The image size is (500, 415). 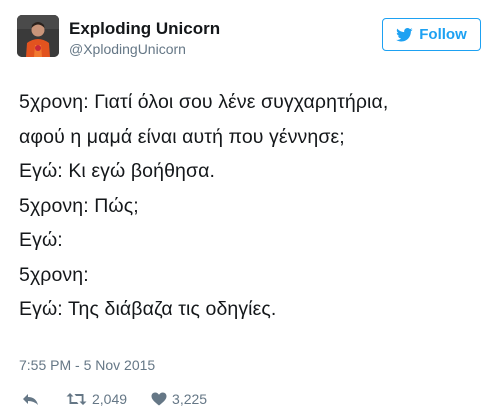 I want to click on tweet-line: Εγώ: Κι εγώ βοήθησα., so click(x=117, y=171).